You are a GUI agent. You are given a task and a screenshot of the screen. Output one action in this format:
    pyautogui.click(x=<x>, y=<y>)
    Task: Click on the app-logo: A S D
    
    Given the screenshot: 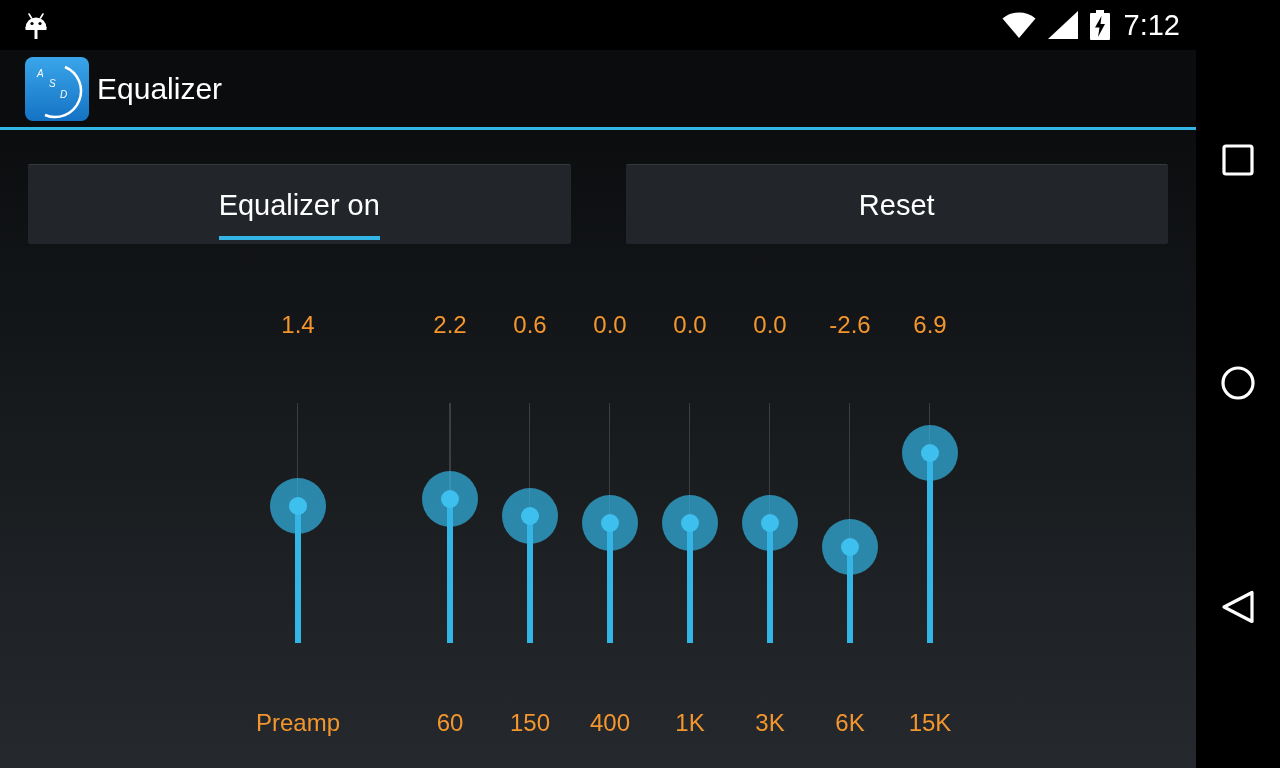 What is the action you would take?
    pyautogui.click(x=57, y=88)
    